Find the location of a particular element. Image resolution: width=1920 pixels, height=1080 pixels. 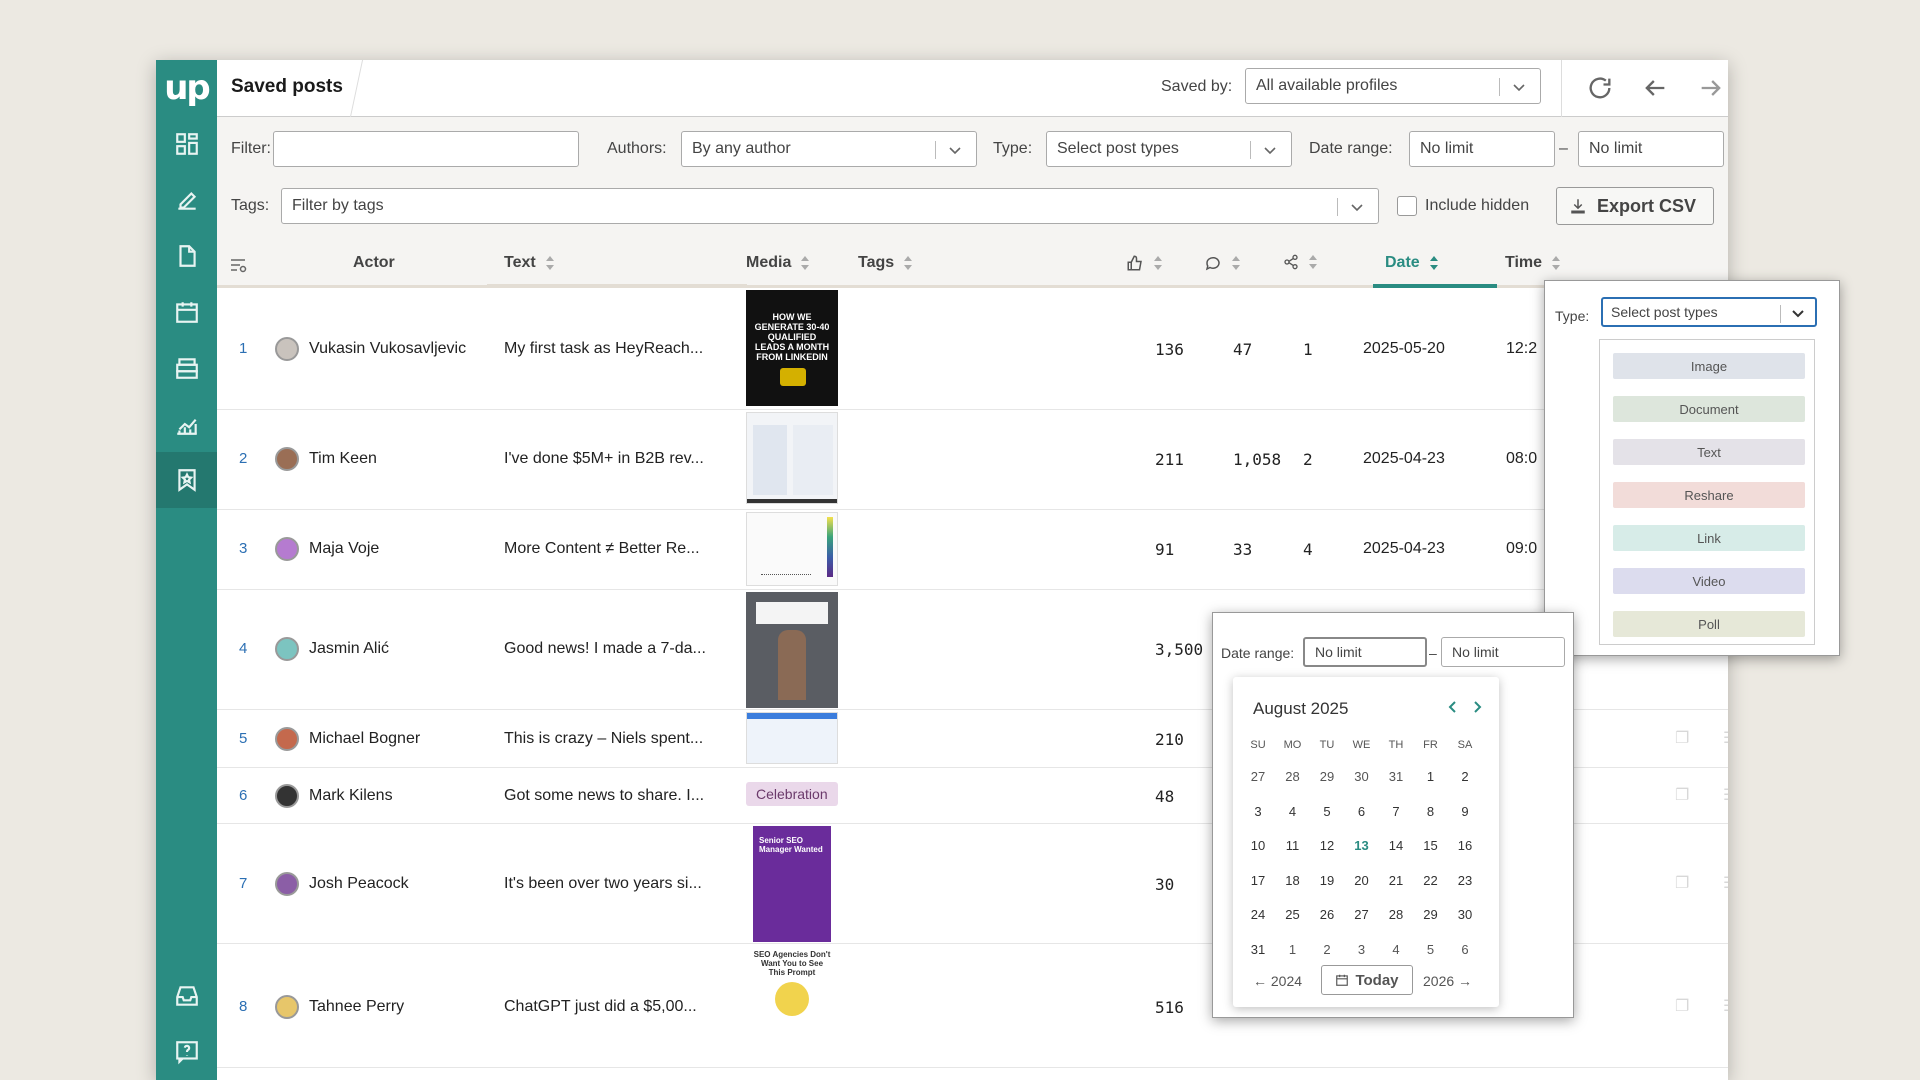

col-likes is located at coordinates (1144, 263).